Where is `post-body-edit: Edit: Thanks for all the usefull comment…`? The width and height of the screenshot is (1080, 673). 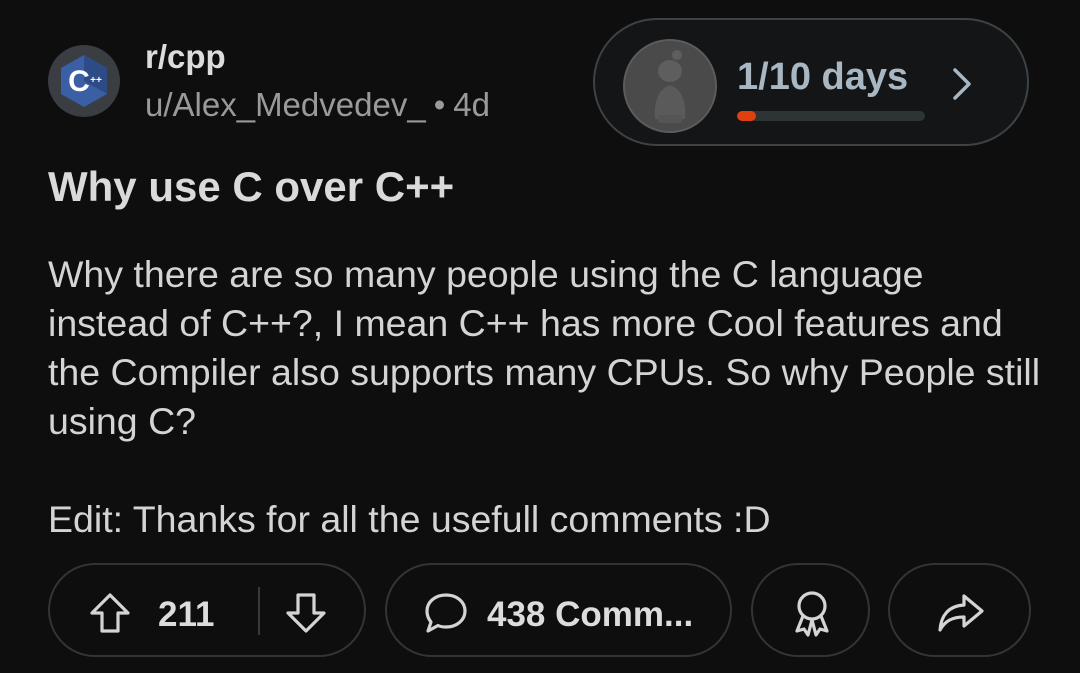
post-body-edit: Edit: Thanks for all the usefull comment… is located at coordinates (409, 519).